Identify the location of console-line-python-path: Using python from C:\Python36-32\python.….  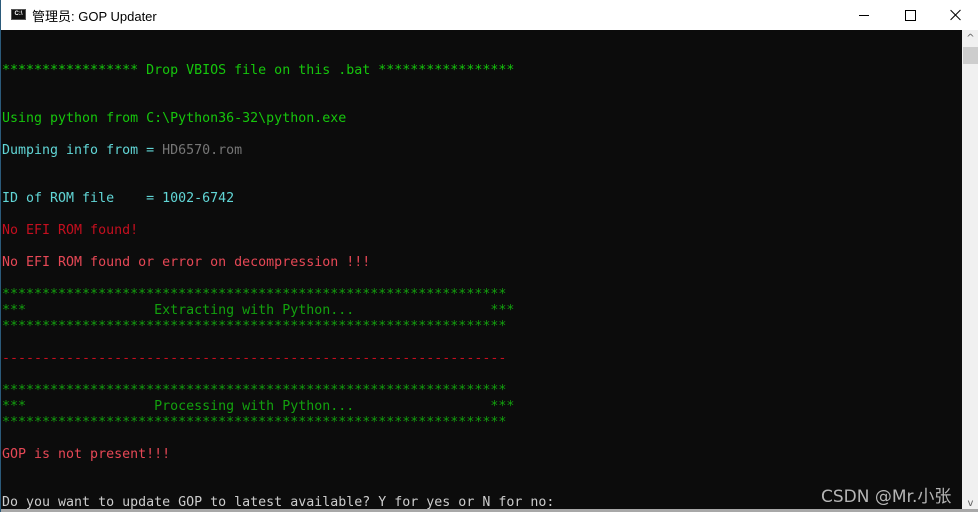
(174, 118).